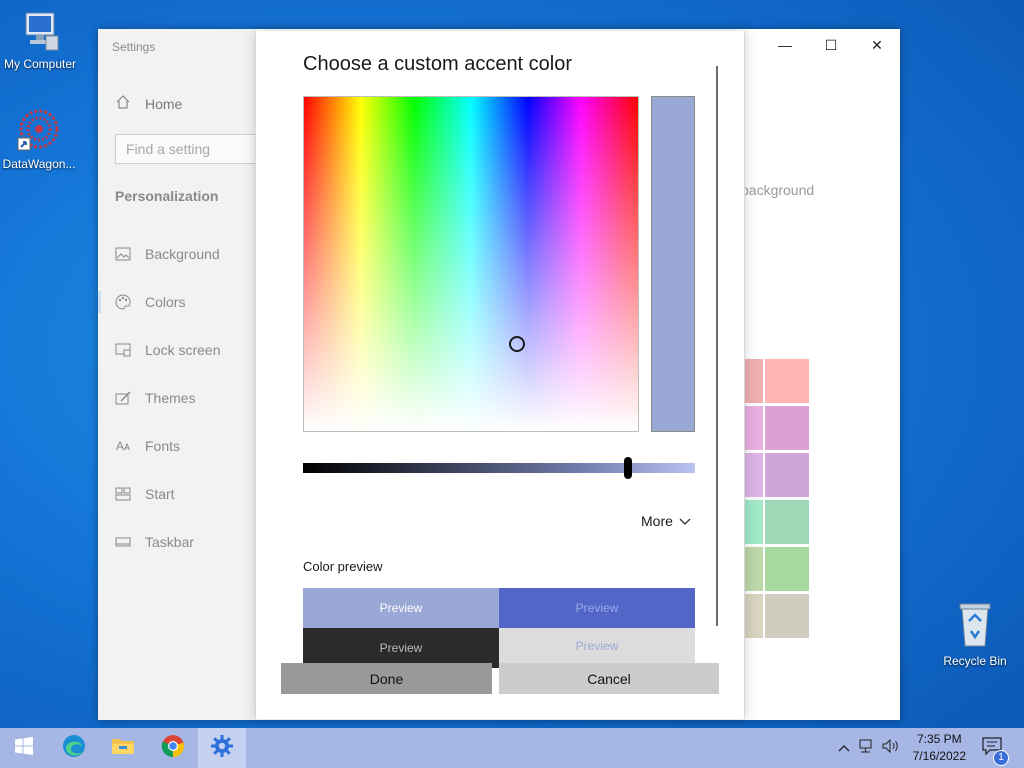  I want to click on sidebar-item-label: Themes, so click(170, 398).